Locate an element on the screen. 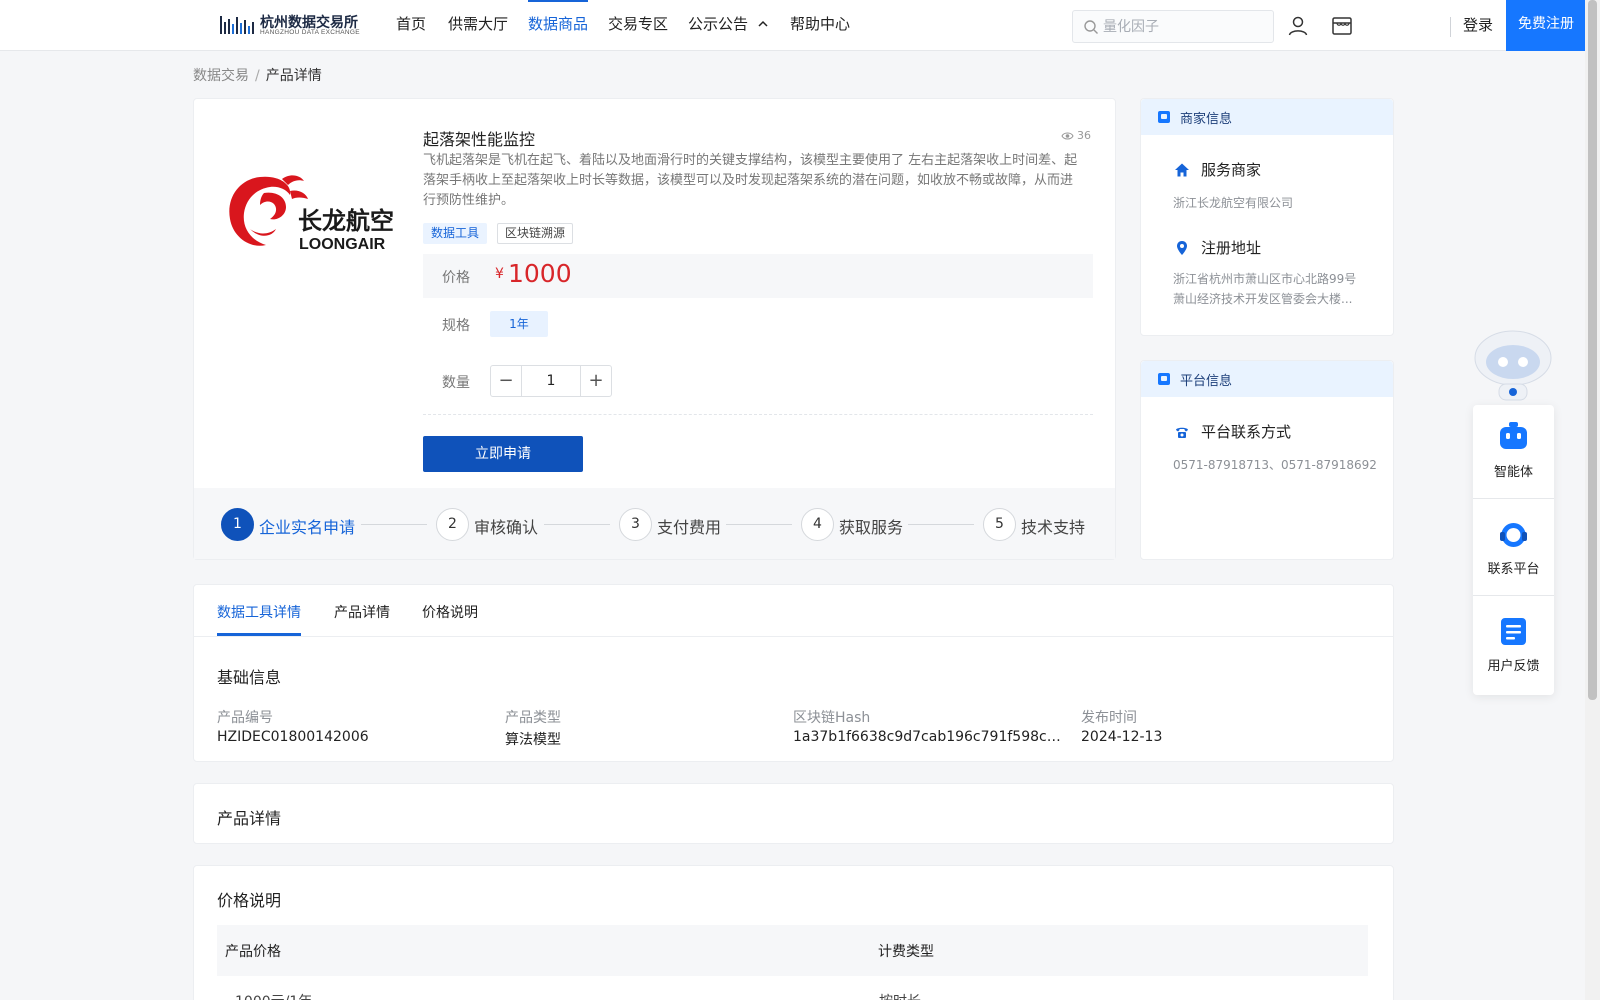 This screenshot has width=1600, height=1000. product-id-label: 产品编号 is located at coordinates (245, 718).